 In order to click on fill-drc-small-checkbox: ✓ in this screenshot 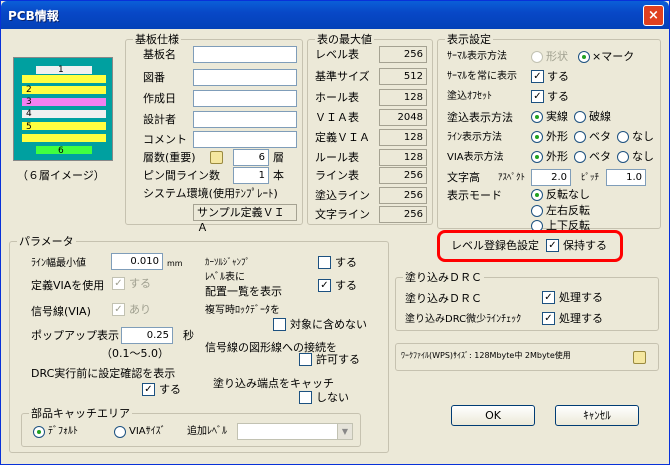, I will do `click(548, 318)`.